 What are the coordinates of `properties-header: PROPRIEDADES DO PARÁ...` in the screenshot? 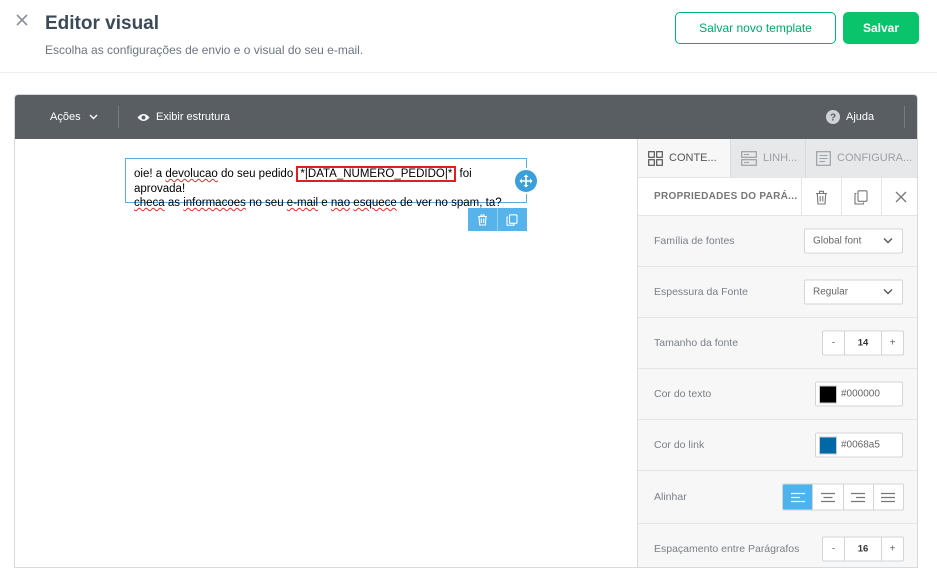 It's located at (777, 196).